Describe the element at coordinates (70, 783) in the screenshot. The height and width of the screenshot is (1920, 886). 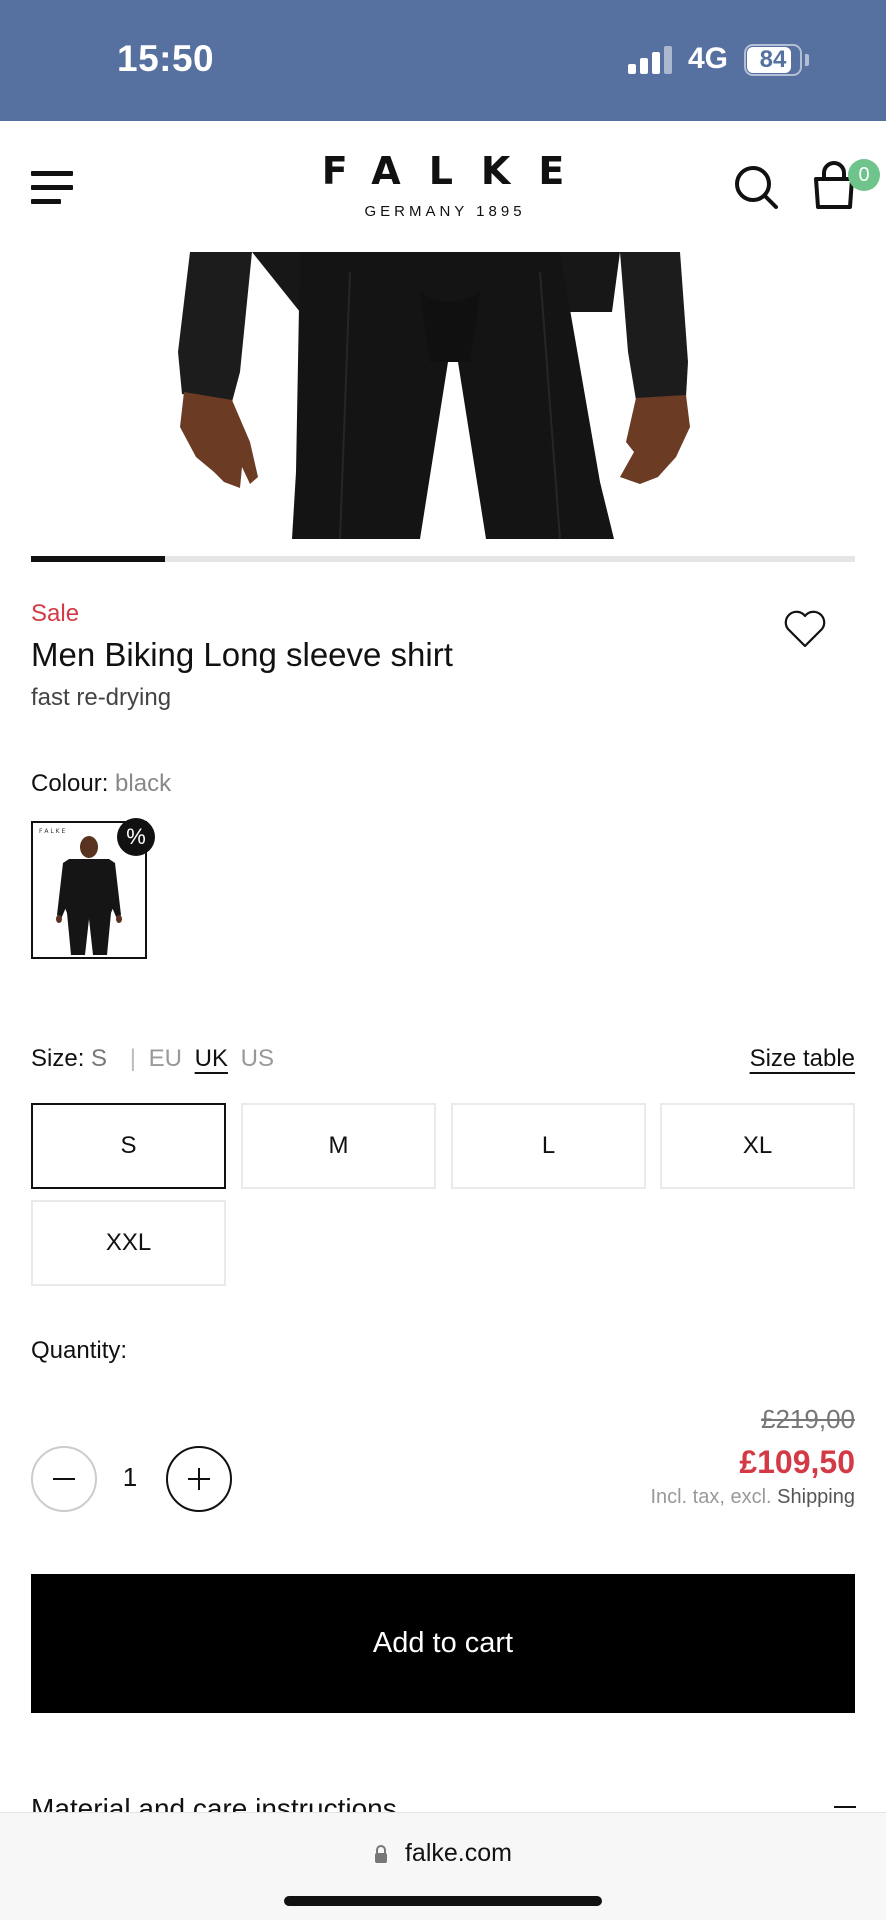
I see `colour-label: Colour:` at that location.